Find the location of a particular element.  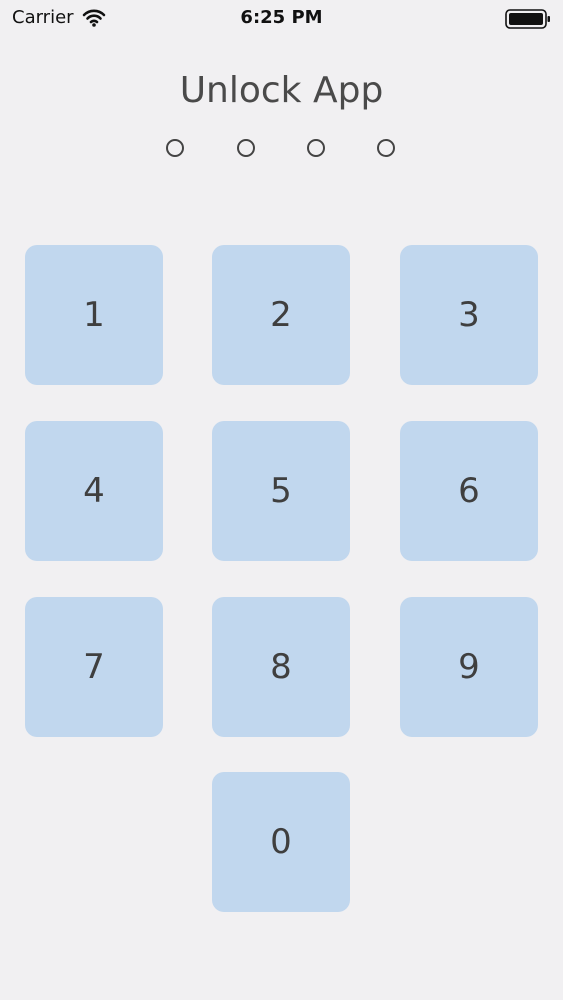

key-1-button: 1 is located at coordinates (94, 315).